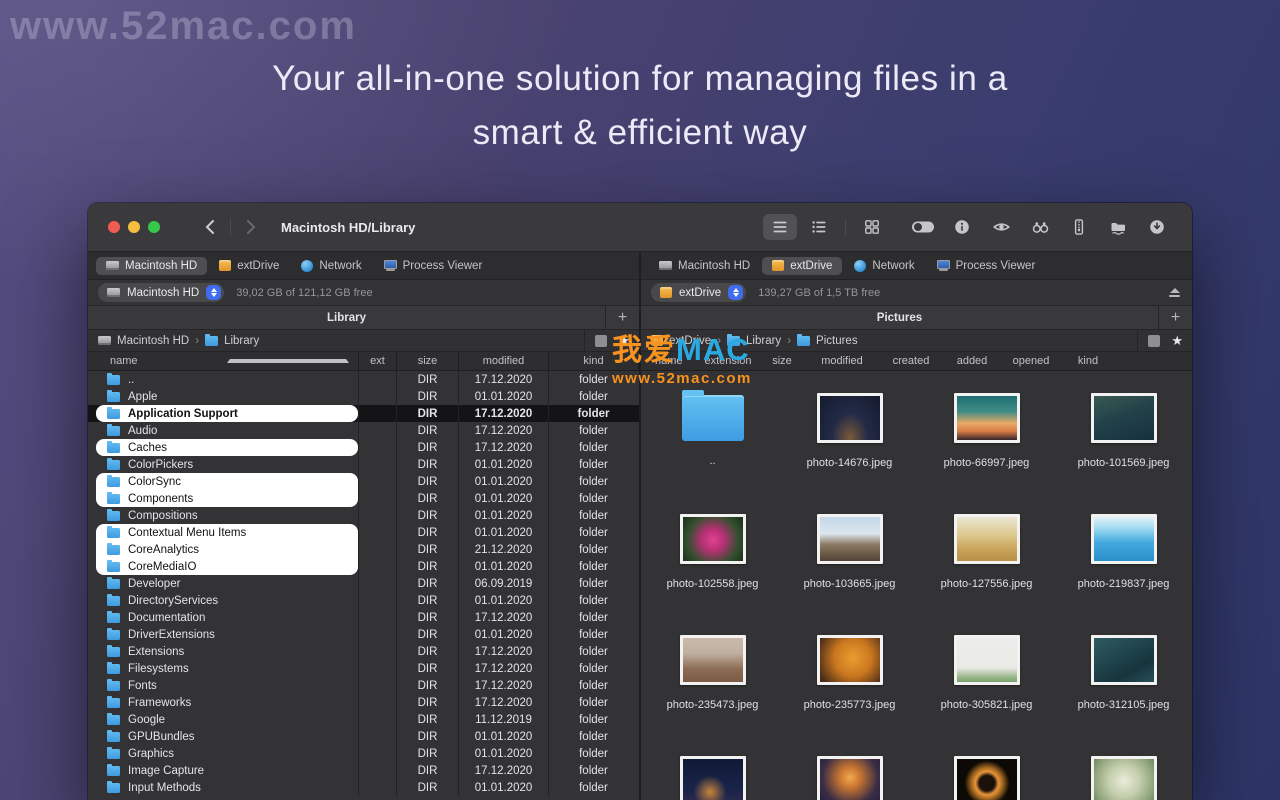 The image size is (1280, 800). What do you see at coordinates (1079, 227) in the screenshot?
I see `archive-button` at bounding box center [1079, 227].